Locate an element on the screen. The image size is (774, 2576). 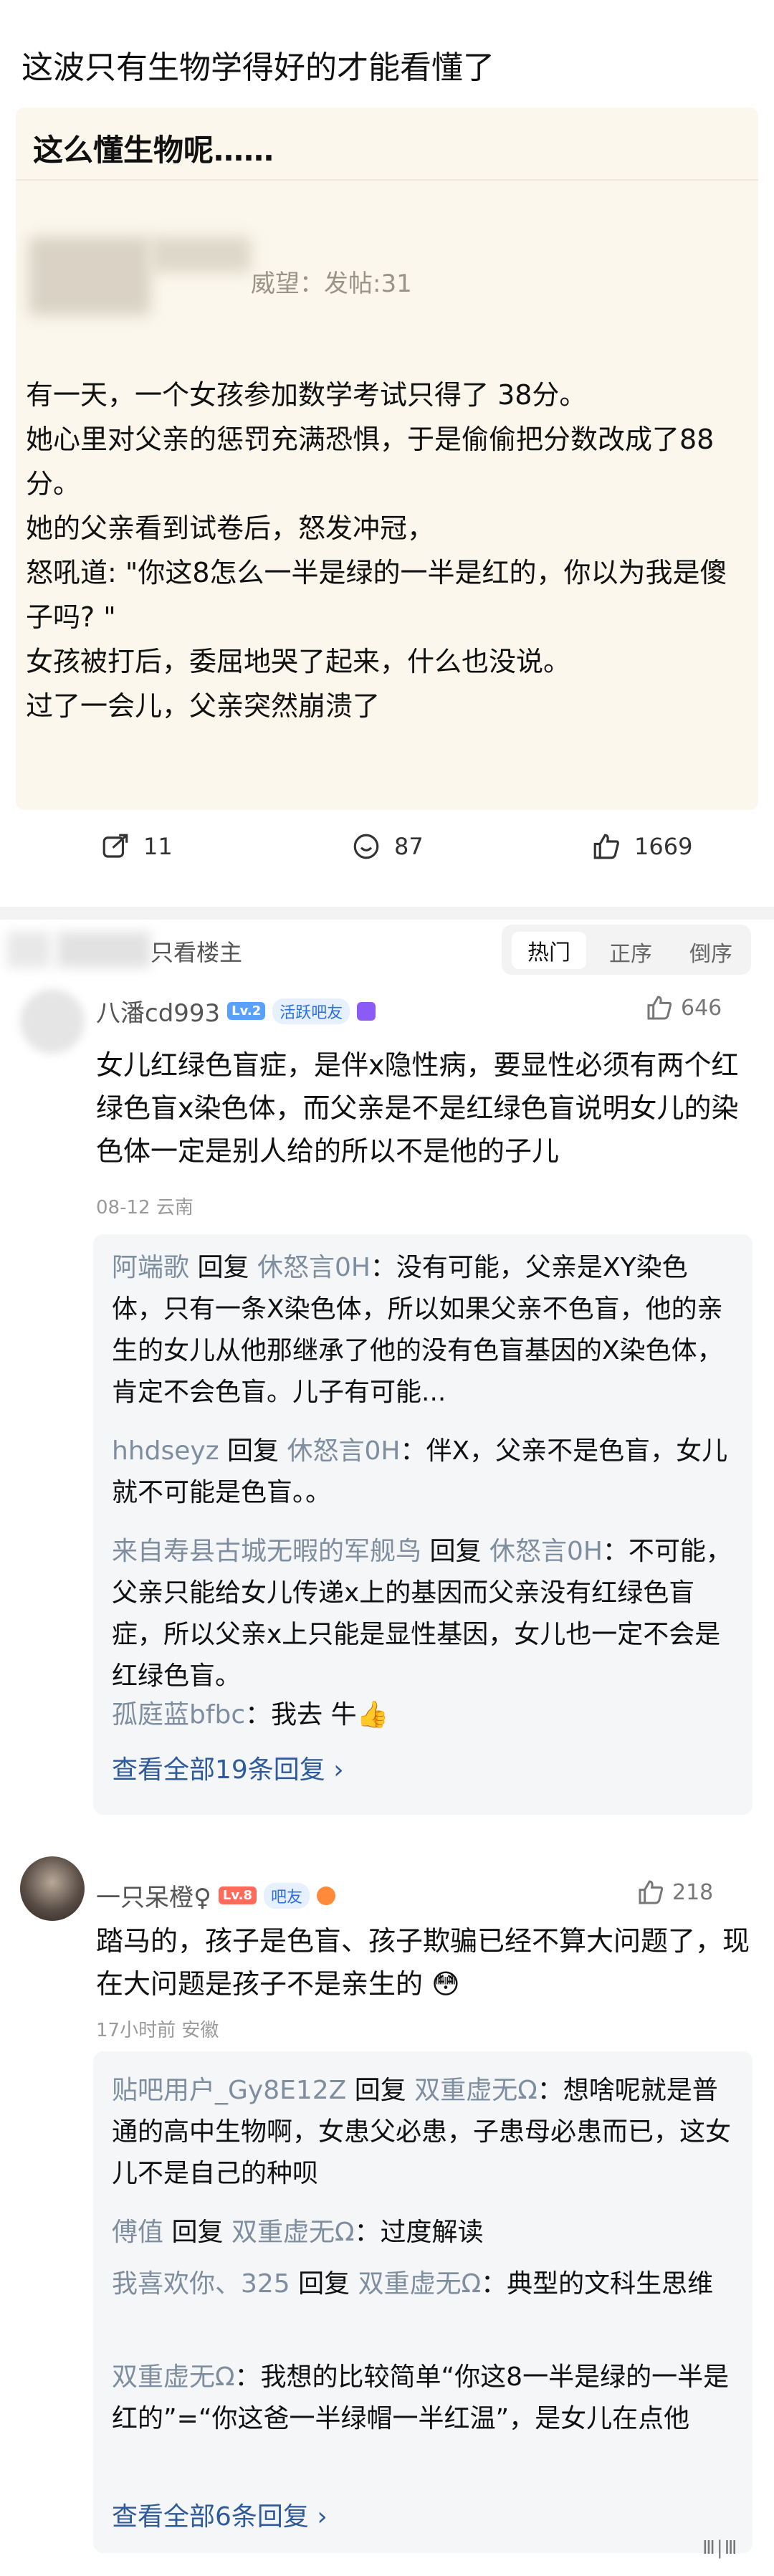
reply-item: 傅值 回复 双重虚无Ω：过度解读 is located at coordinates (423, 2232).